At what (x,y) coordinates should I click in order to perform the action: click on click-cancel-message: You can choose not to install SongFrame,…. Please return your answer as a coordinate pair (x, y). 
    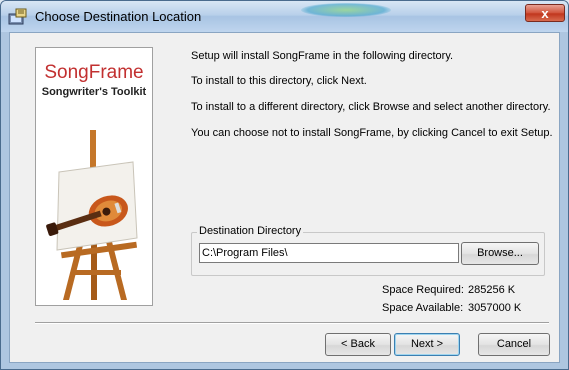
    Looking at the image, I should click on (372, 133).